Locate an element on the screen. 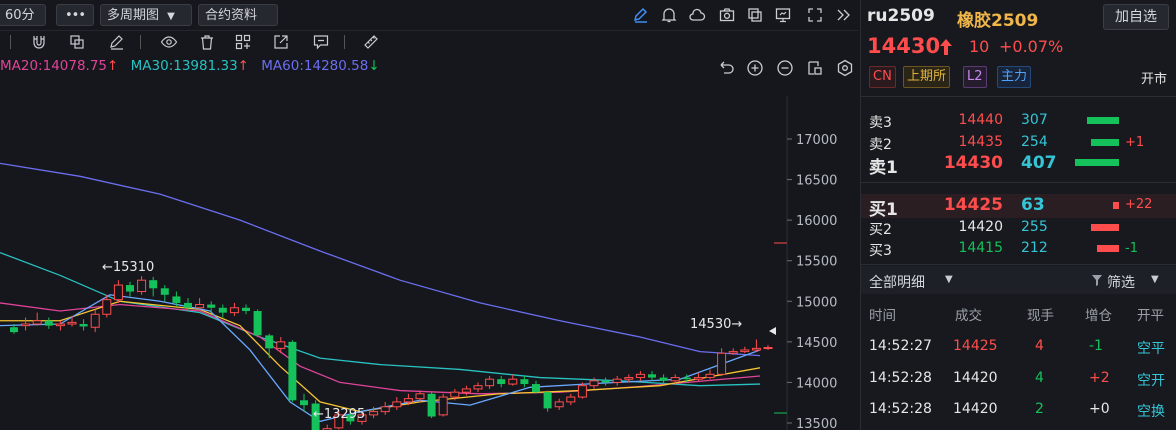  dropdown-caret-icon: ▼ is located at coordinates (1155, 279).